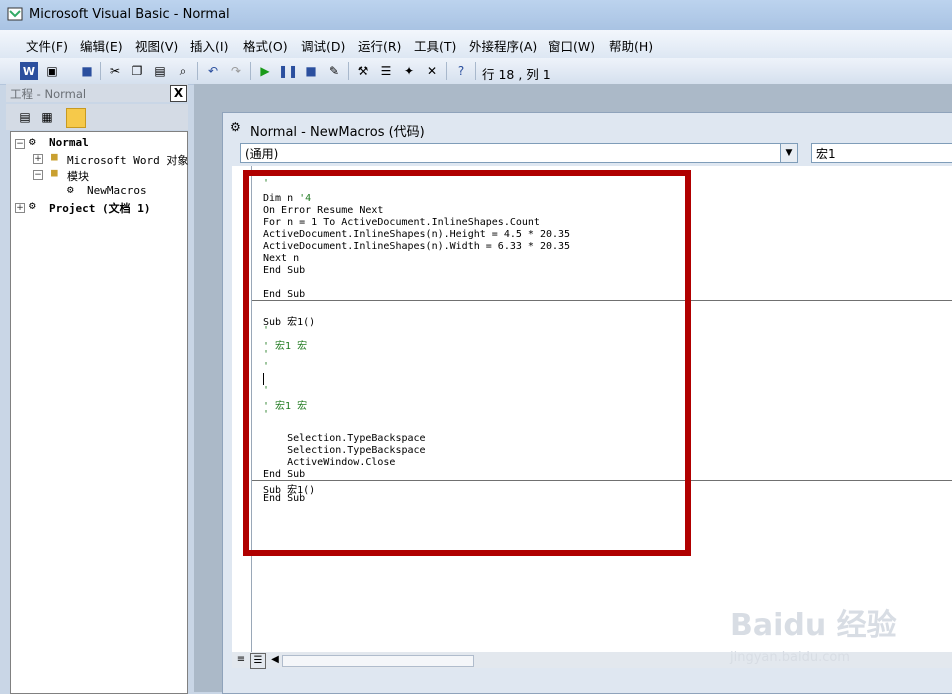 The height and width of the screenshot is (694, 952). Describe the element at coordinates (386, 71) in the screenshot. I see `properties-icon: ☰` at that location.